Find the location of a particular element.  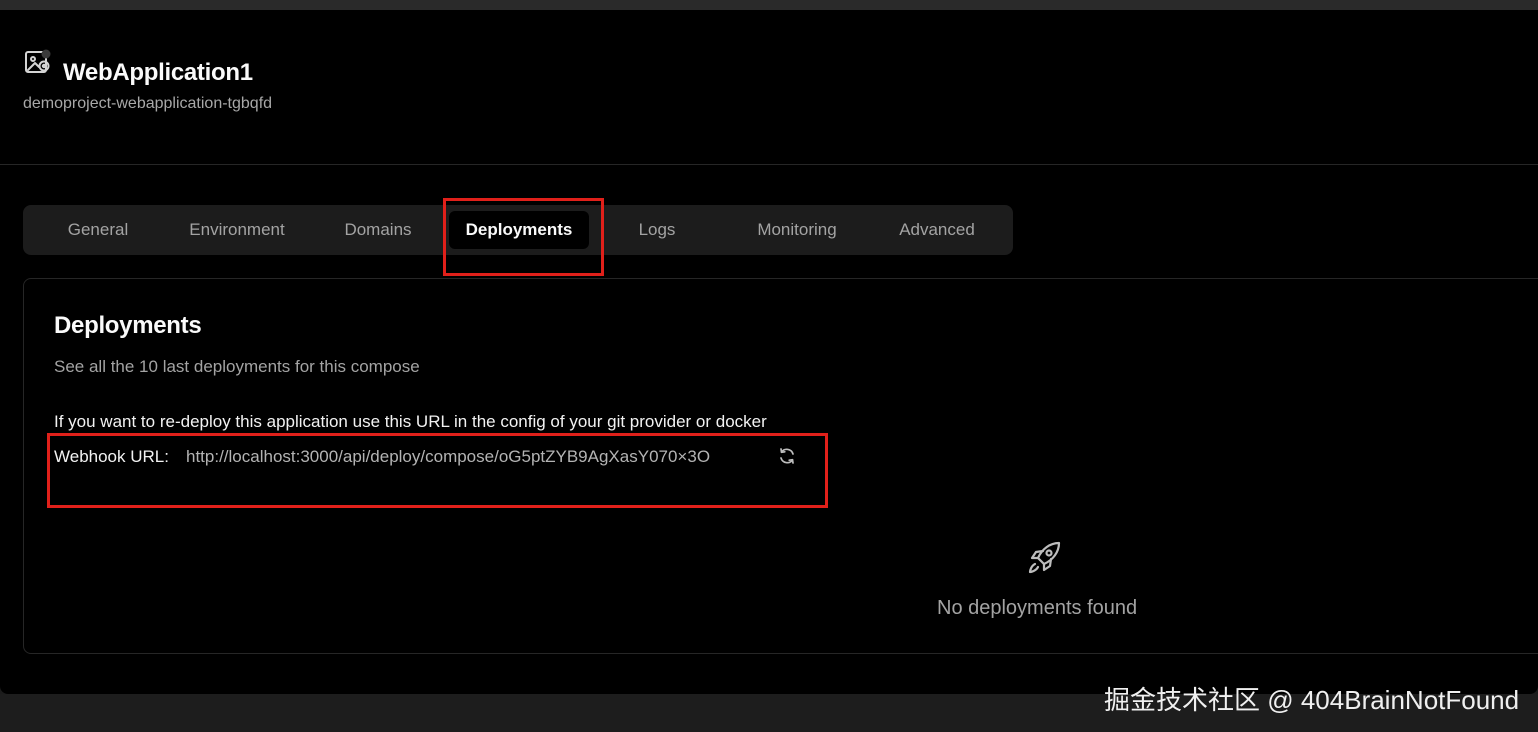

window-top-bar is located at coordinates (769, 5).